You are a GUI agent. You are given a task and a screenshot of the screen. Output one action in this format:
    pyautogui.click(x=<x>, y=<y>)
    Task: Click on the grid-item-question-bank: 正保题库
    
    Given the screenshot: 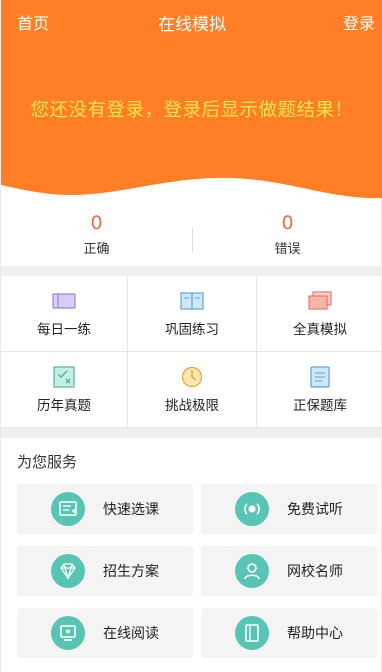 What is the action you would take?
    pyautogui.click(x=319, y=390)
    